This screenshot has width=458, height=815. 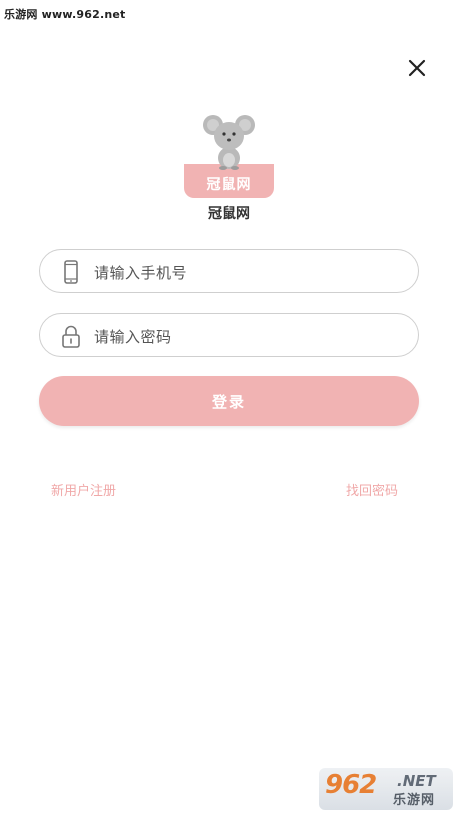 I want to click on phone-icon, so click(x=71, y=272).